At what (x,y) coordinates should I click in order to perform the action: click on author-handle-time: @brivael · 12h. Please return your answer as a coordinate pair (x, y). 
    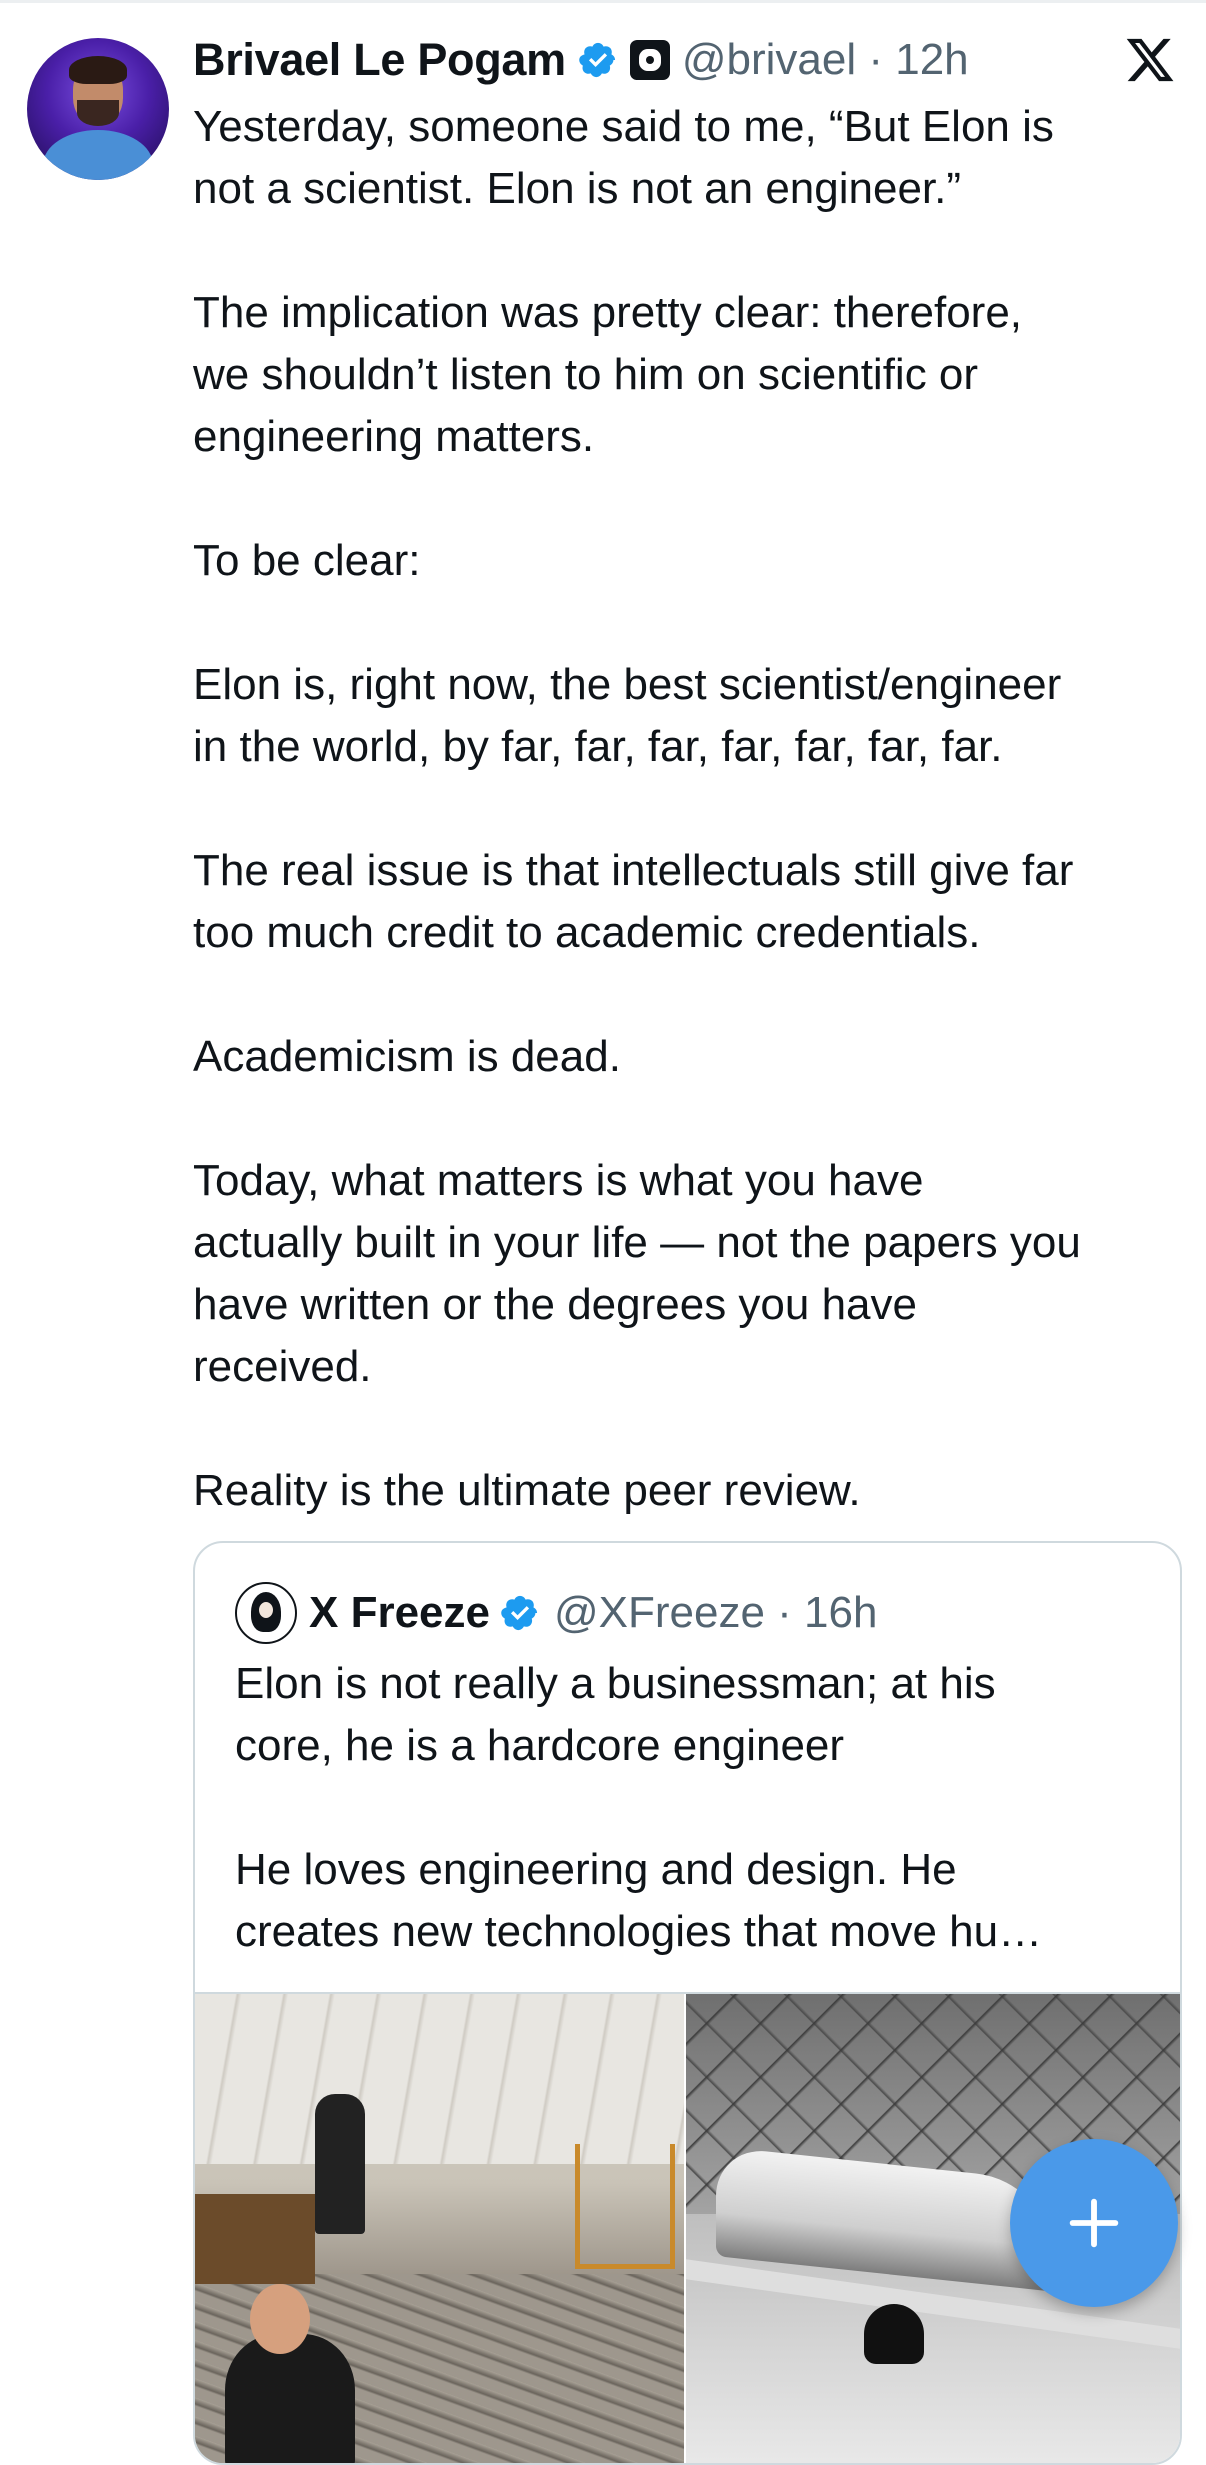
    Looking at the image, I should click on (825, 60).